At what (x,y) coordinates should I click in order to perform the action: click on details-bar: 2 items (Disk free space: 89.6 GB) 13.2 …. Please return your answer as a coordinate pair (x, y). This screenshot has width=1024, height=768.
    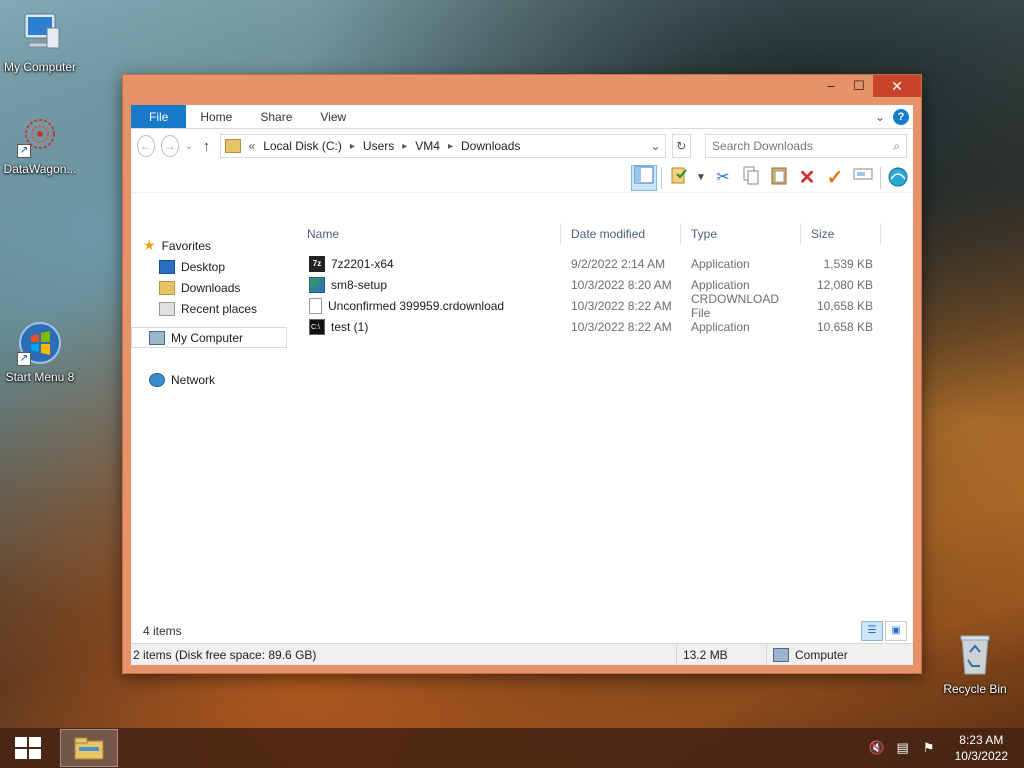
    Looking at the image, I should click on (522, 654).